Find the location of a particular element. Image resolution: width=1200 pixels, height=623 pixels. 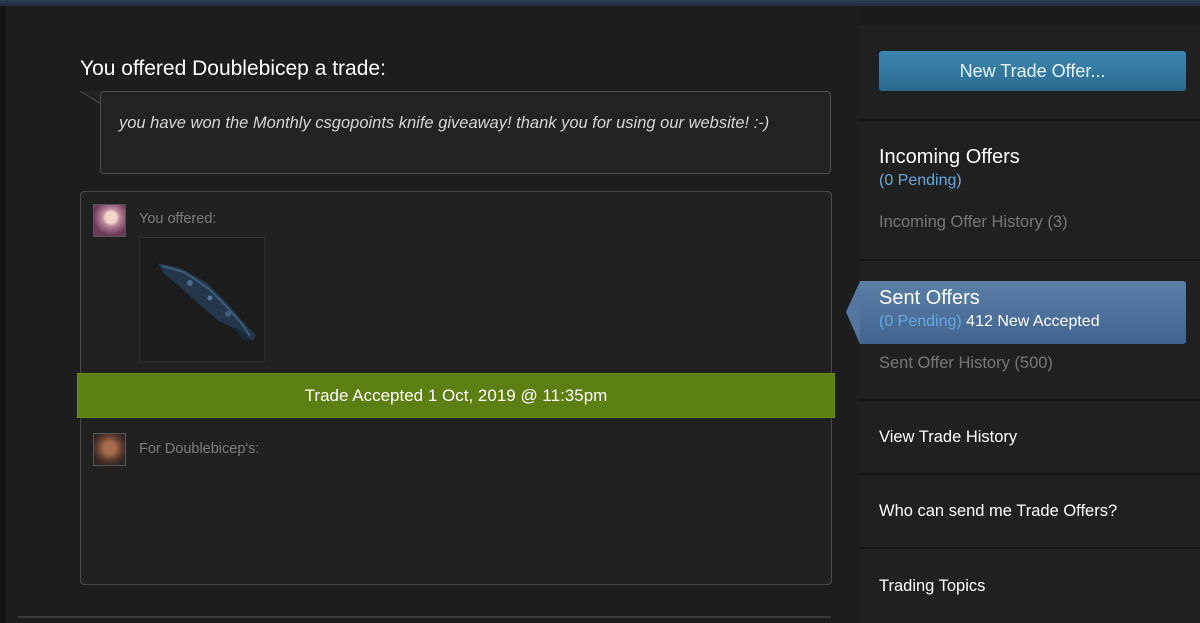

active-item-arrow is located at coordinates (853, 312).